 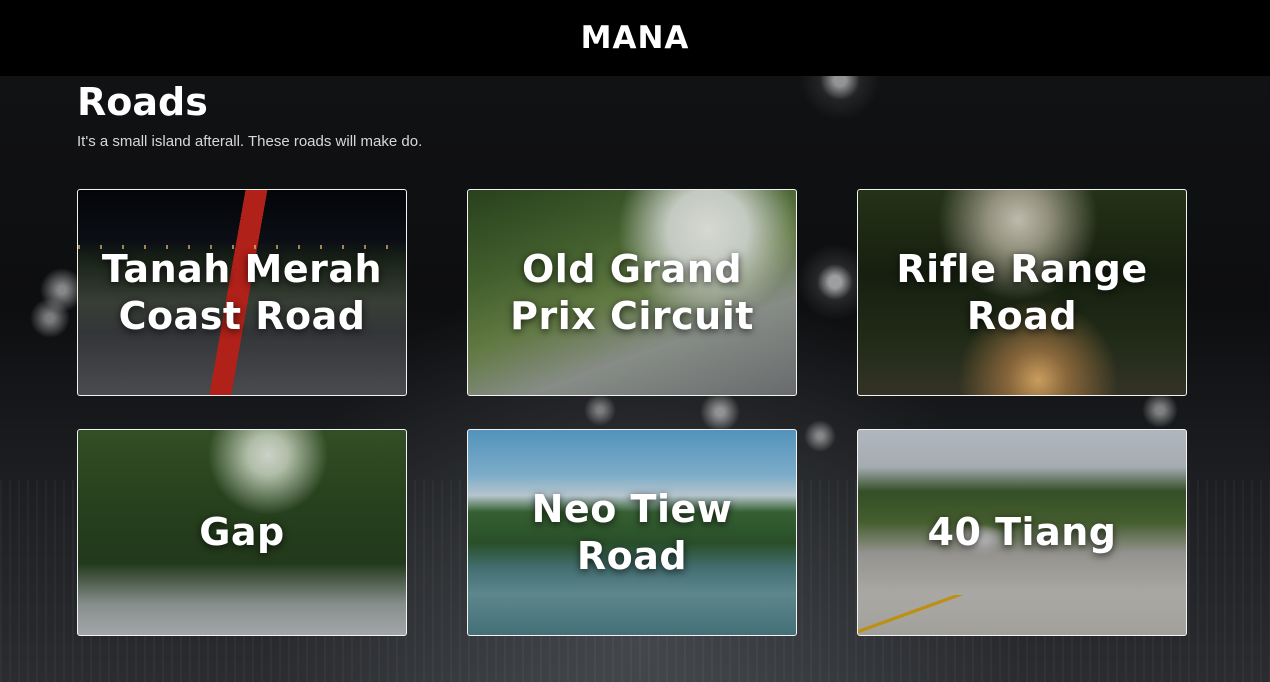 I want to click on top-navbar: MANA, so click(x=635, y=38).